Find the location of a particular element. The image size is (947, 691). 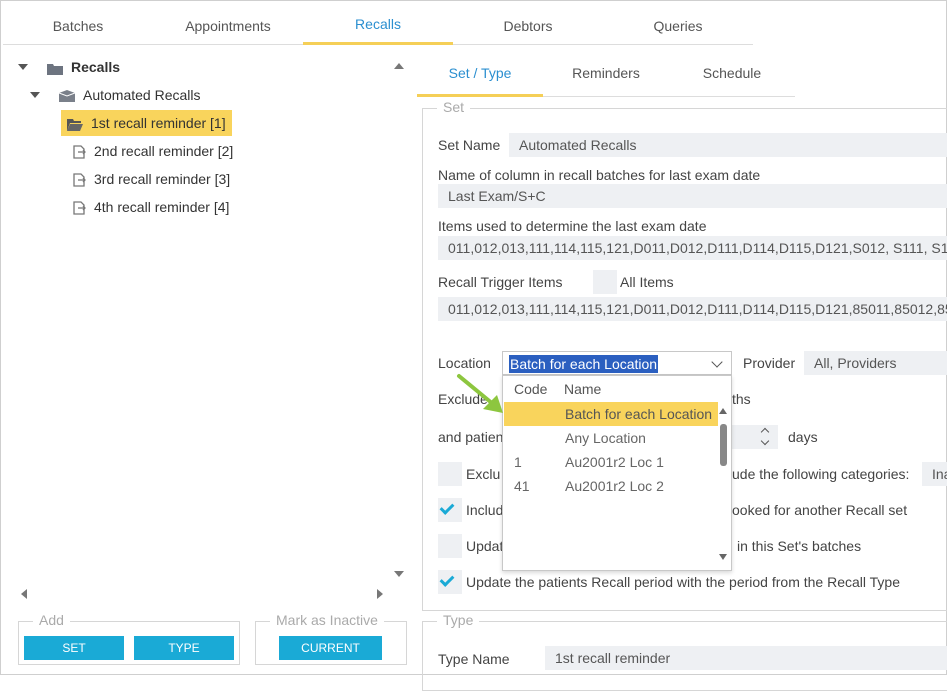

tree-scroll-up-icon is located at coordinates (399, 66).